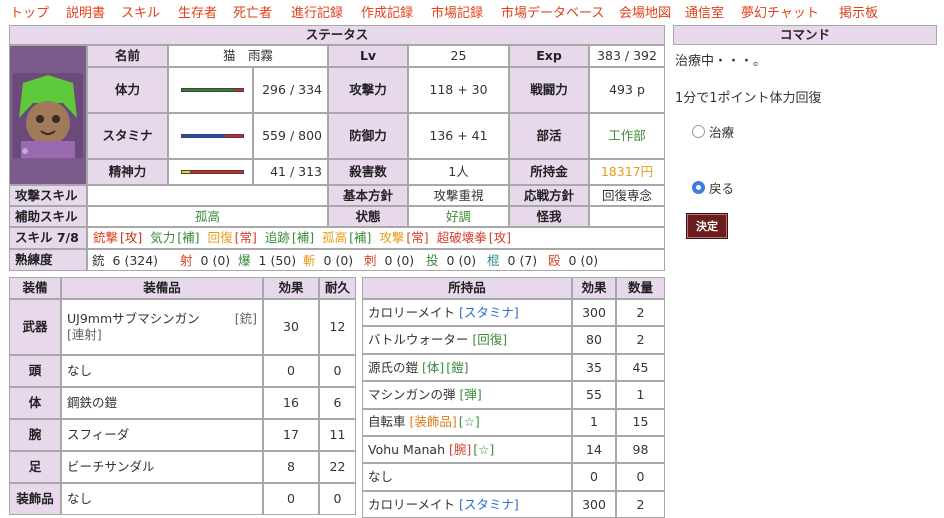 This screenshot has width=944, height=518. What do you see at coordinates (858, 11) in the screenshot?
I see `nav-link: 掲示板` at bounding box center [858, 11].